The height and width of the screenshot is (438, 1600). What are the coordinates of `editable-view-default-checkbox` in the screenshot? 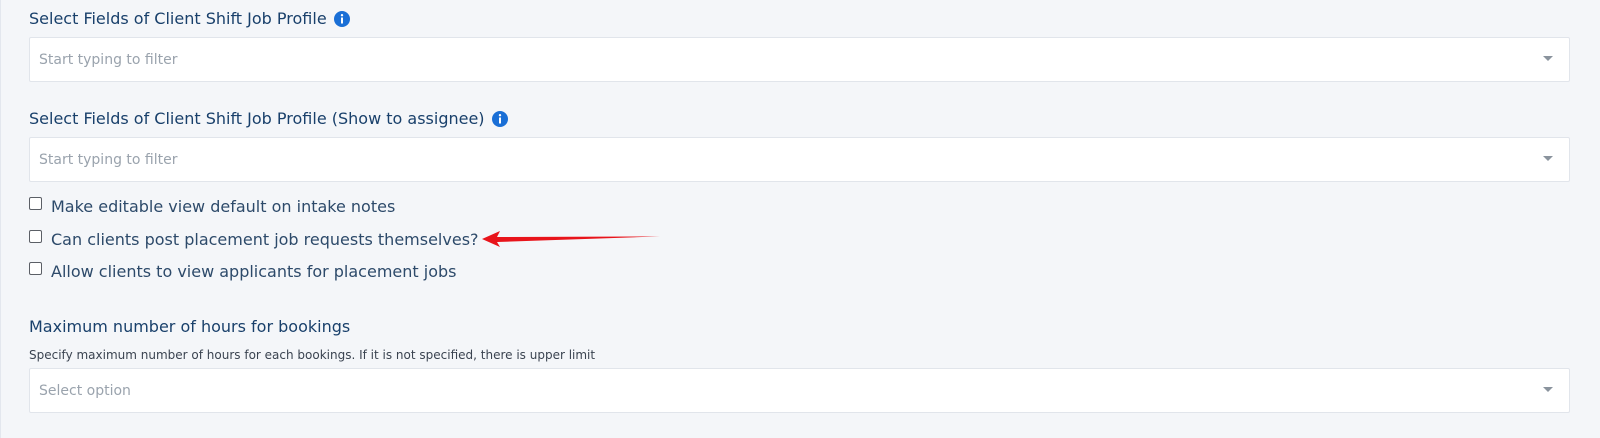 It's located at (35, 203).